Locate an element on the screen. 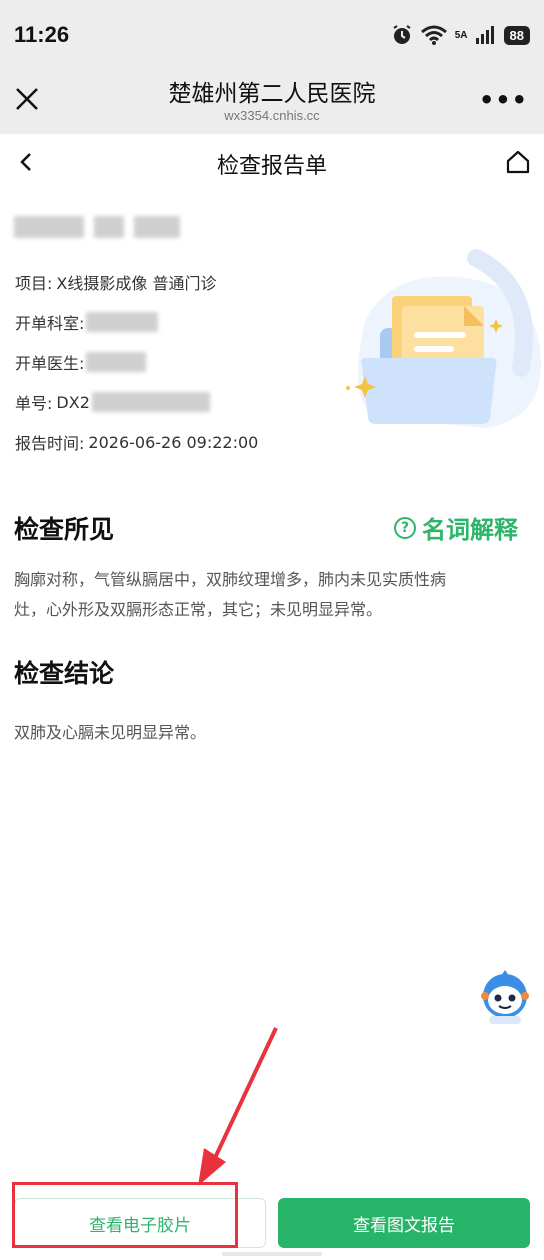  conclusion-text: 双肺及心膈未见明显异常。 is located at coordinates (110, 732).